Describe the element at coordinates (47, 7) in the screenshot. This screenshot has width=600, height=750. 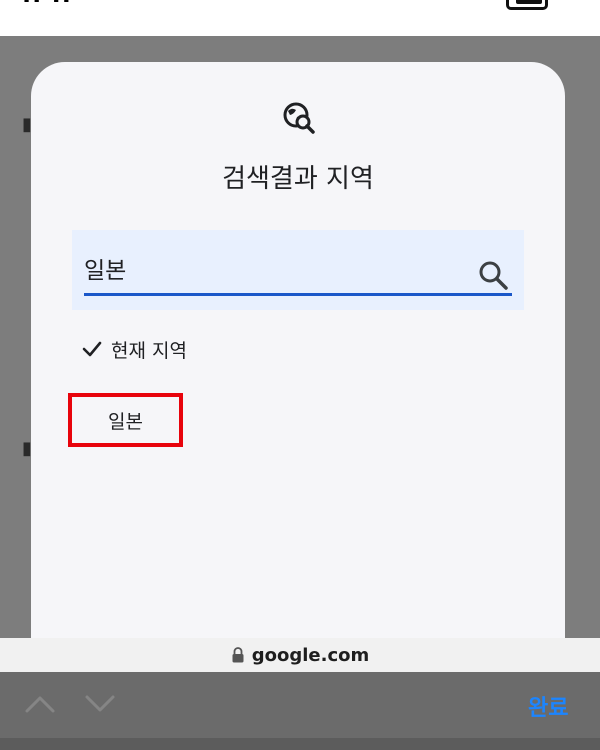
I see `status-time: ·· ··` at that location.